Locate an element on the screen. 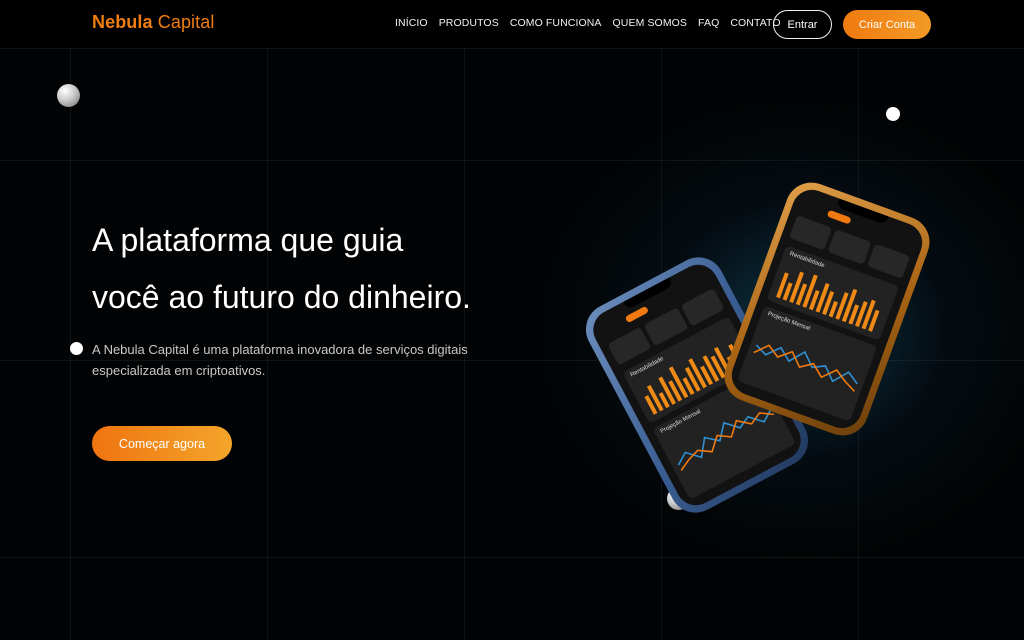 The width and height of the screenshot is (1024, 640). brand-name-part2: Capital is located at coordinates (186, 22).